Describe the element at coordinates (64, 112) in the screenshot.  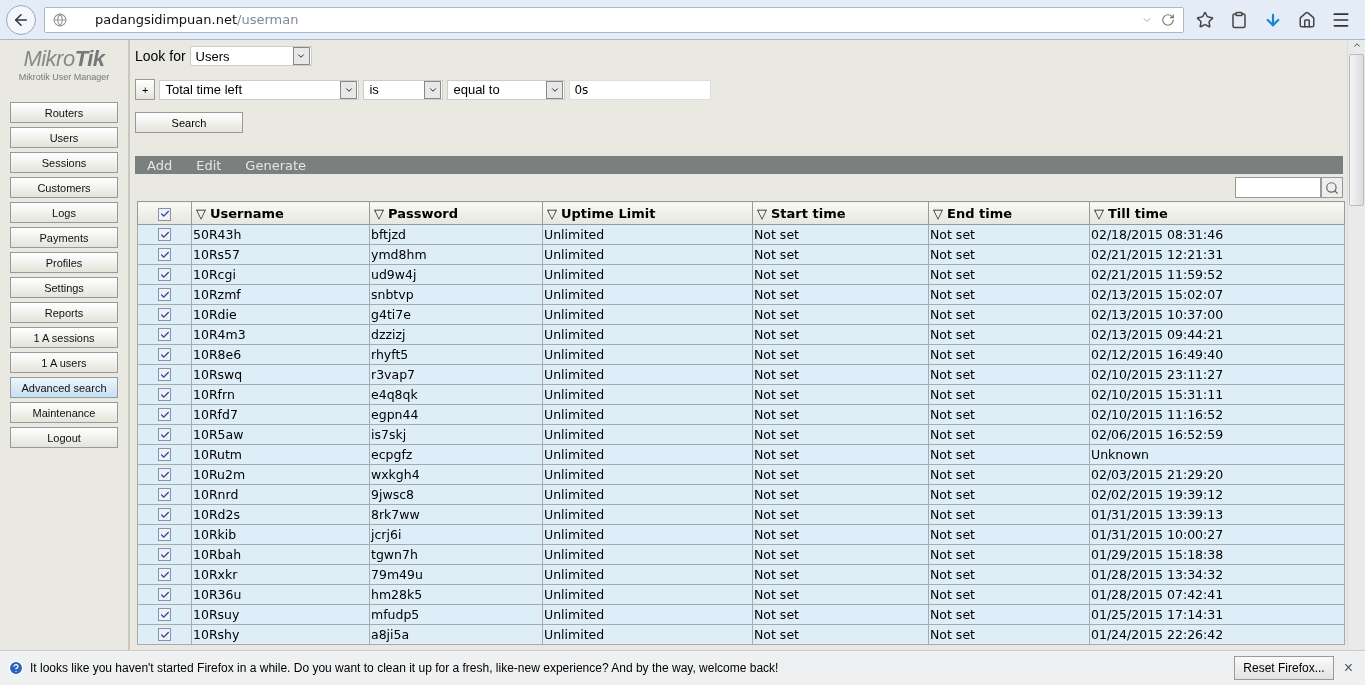
I see `nav-button: Routers` at that location.